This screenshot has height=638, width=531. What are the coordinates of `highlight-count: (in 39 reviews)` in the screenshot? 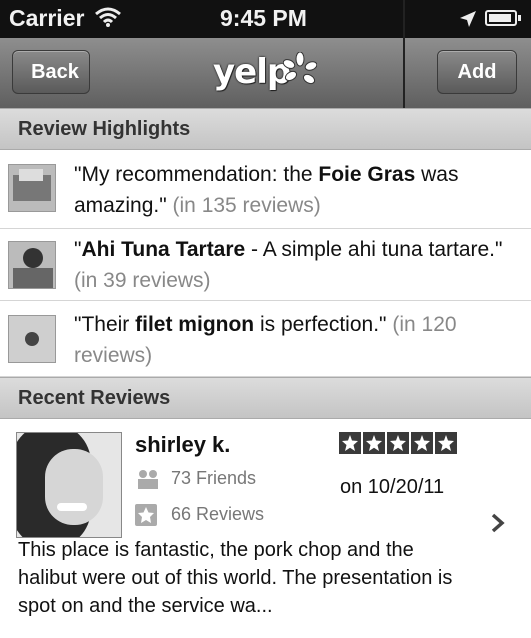 It's located at (142, 280).